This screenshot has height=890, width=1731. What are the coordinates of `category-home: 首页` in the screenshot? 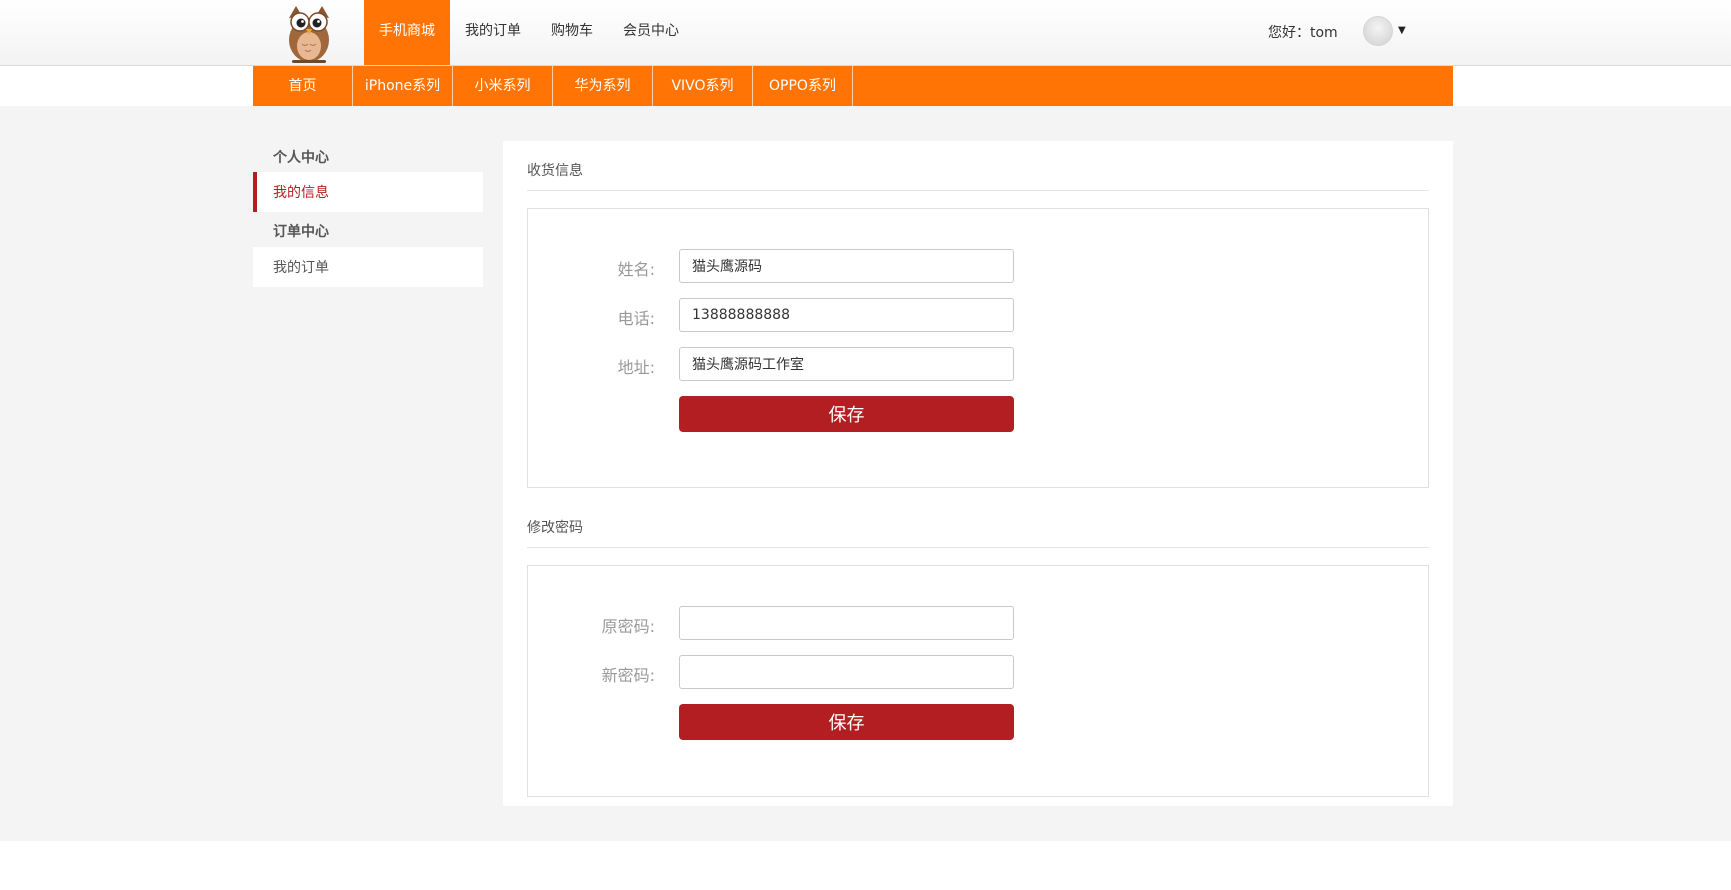 It's located at (303, 86).